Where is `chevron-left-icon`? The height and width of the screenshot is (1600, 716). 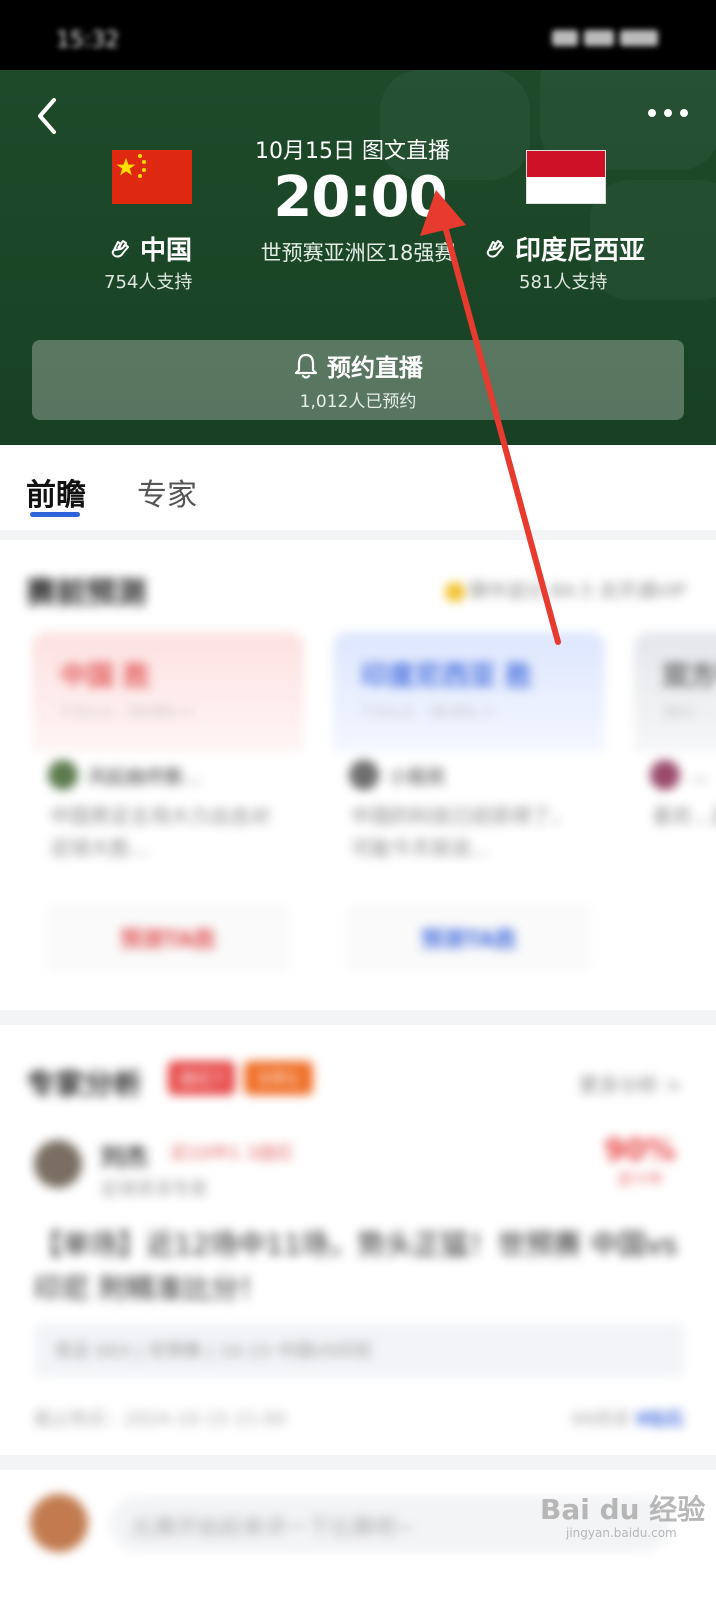 chevron-left-icon is located at coordinates (47, 116).